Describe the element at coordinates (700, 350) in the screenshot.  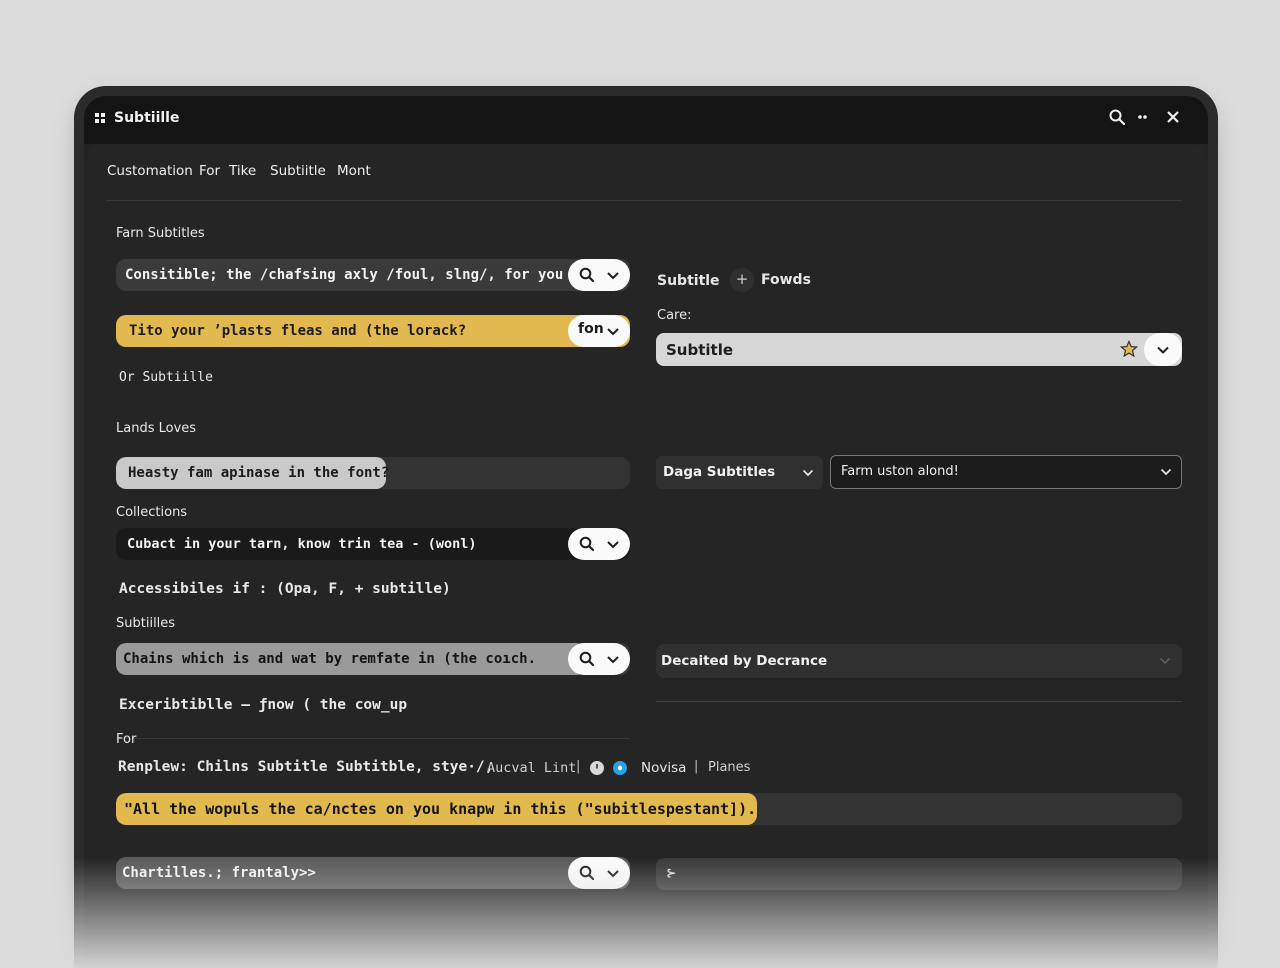
I see `care-select-value: Subtitle` at that location.